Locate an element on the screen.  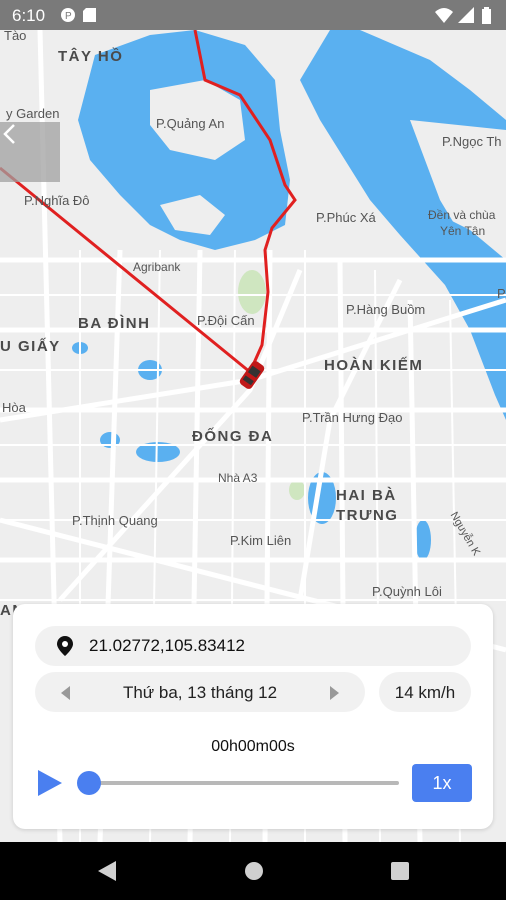
play-icon is located at coordinates (50, 783).